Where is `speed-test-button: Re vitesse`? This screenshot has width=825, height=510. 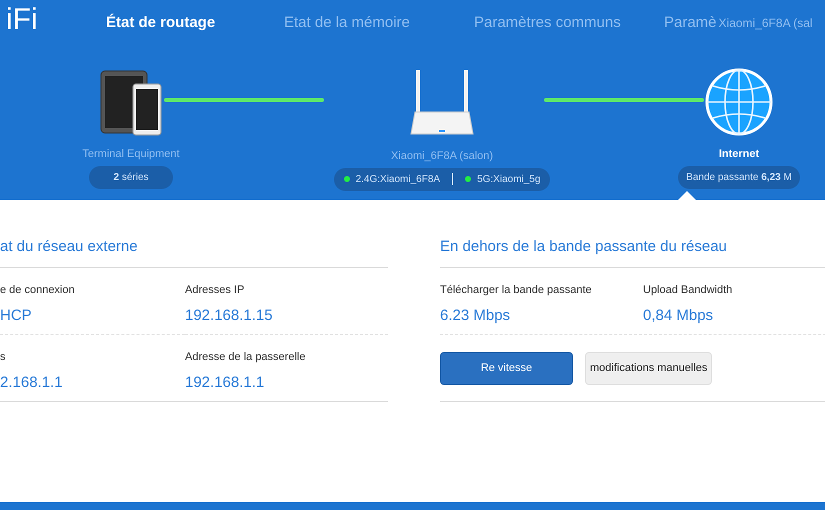 speed-test-button: Re vitesse is located at coordinates (506, 368).